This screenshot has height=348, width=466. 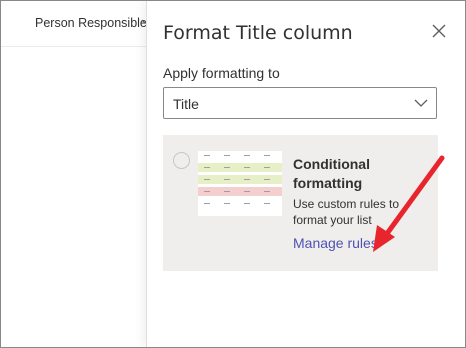 I want to click on dropdown-selected-value: Title, so click(x=186, y=104).